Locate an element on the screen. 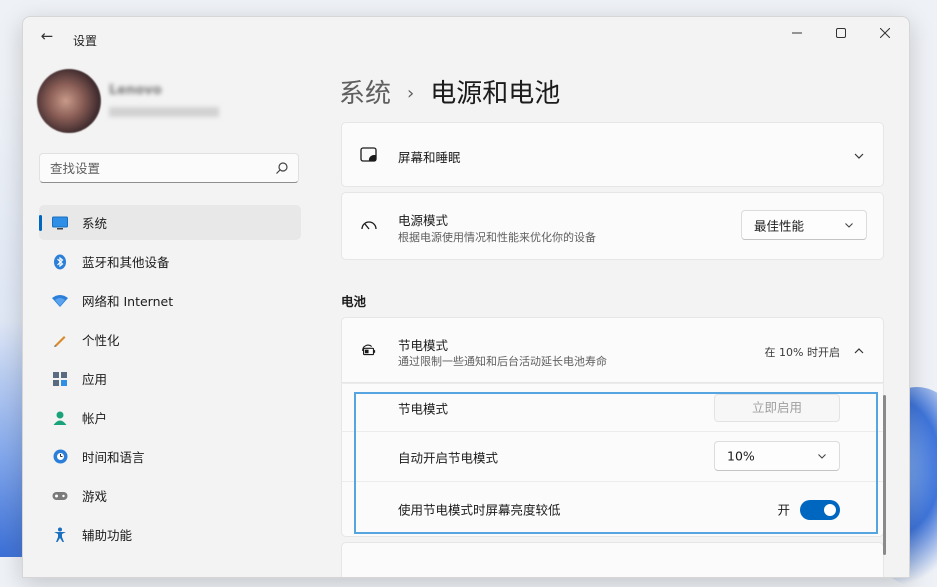 The image size is (937, 587). sidebar-item-label: 网络和 Internet is located at coordinates (128, 301).